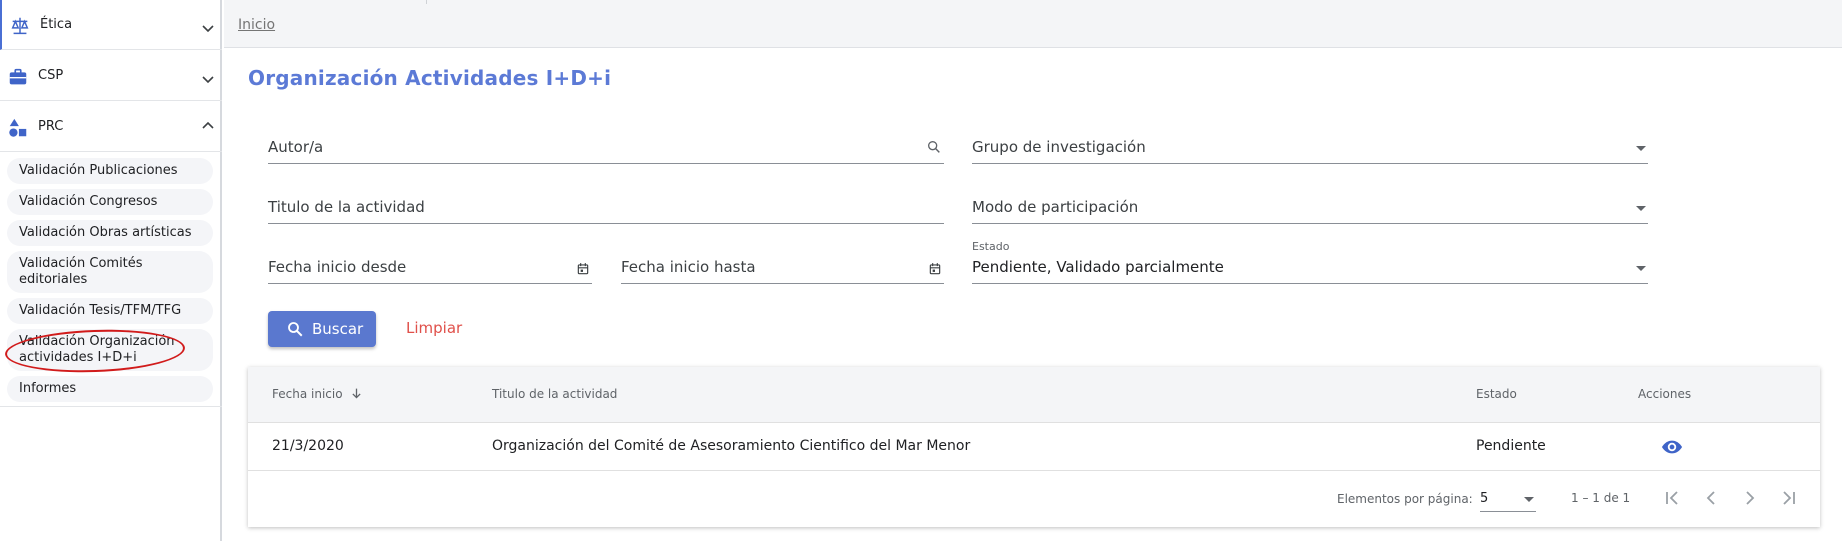 The image size is (1842, 541). Describe the element at coordinates (1034, 499) in the screenshot. I see `paginator: Elementos por página: 5 1 – 1 de 1` at that location.